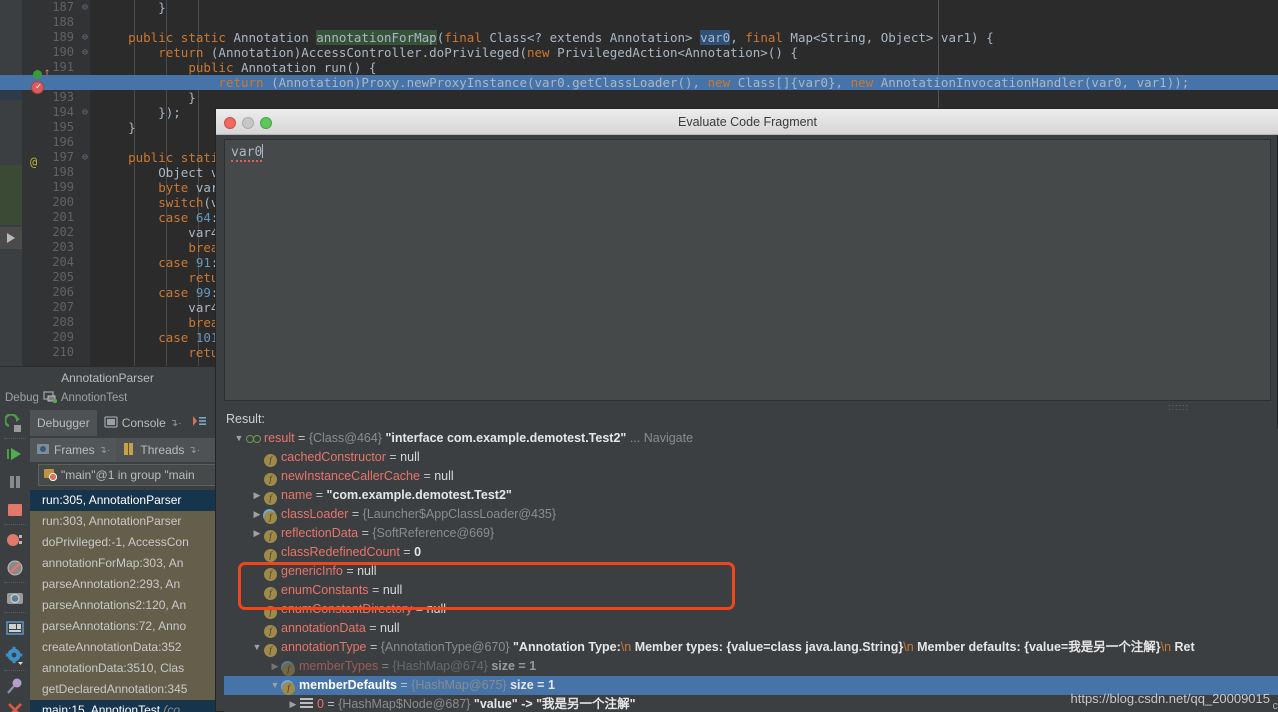  Describe the element at coordinates (751, 628) in the screenshot. I see `tree-node: f annotationData = null` at that location.